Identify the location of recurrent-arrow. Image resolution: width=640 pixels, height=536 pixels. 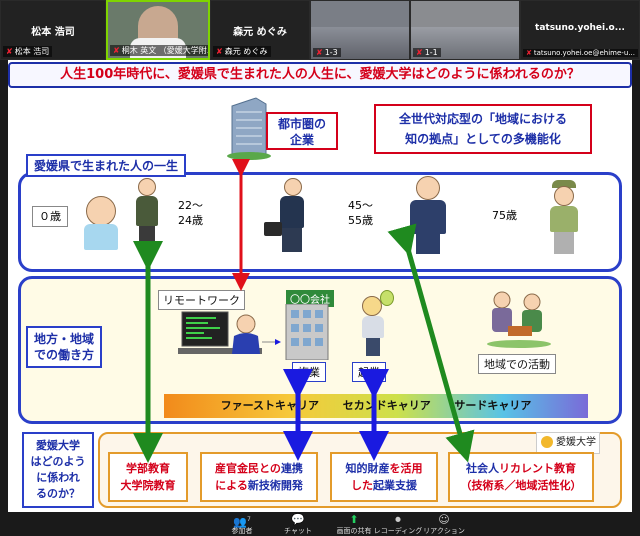
(431, 343).